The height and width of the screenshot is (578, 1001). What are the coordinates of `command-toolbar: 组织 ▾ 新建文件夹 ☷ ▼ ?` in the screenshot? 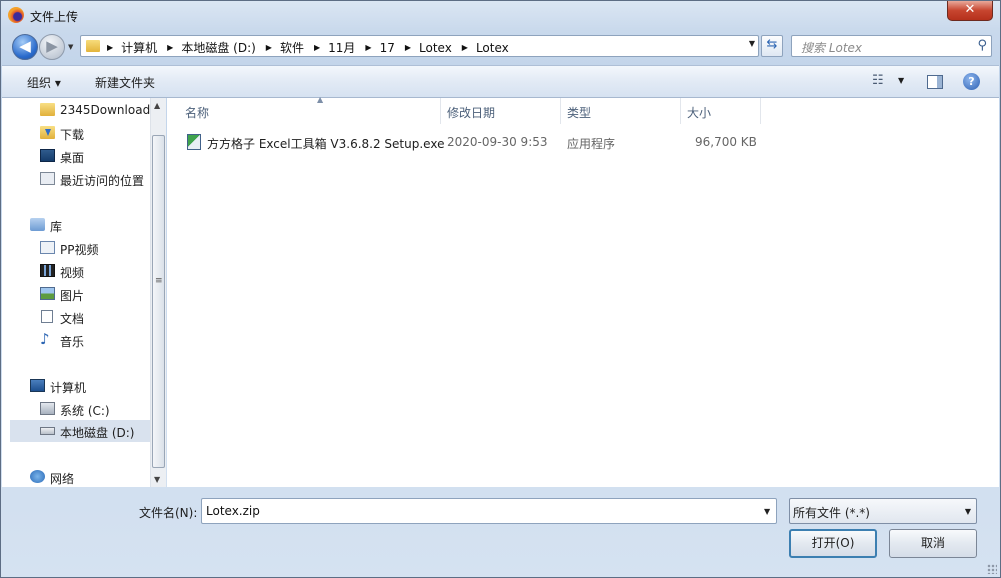 It's located at (500, 81).